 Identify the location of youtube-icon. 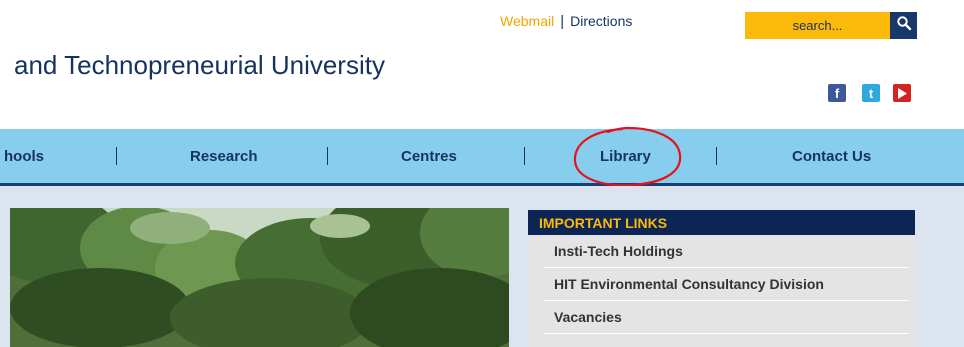
(902, 93).